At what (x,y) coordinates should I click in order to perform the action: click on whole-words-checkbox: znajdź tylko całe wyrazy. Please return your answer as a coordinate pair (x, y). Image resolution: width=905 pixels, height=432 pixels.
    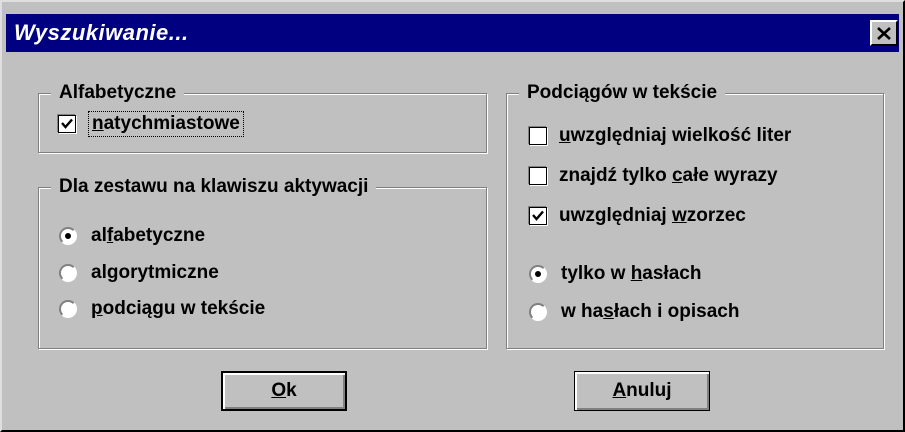
    Looking at the image, I should click on (653, 176).